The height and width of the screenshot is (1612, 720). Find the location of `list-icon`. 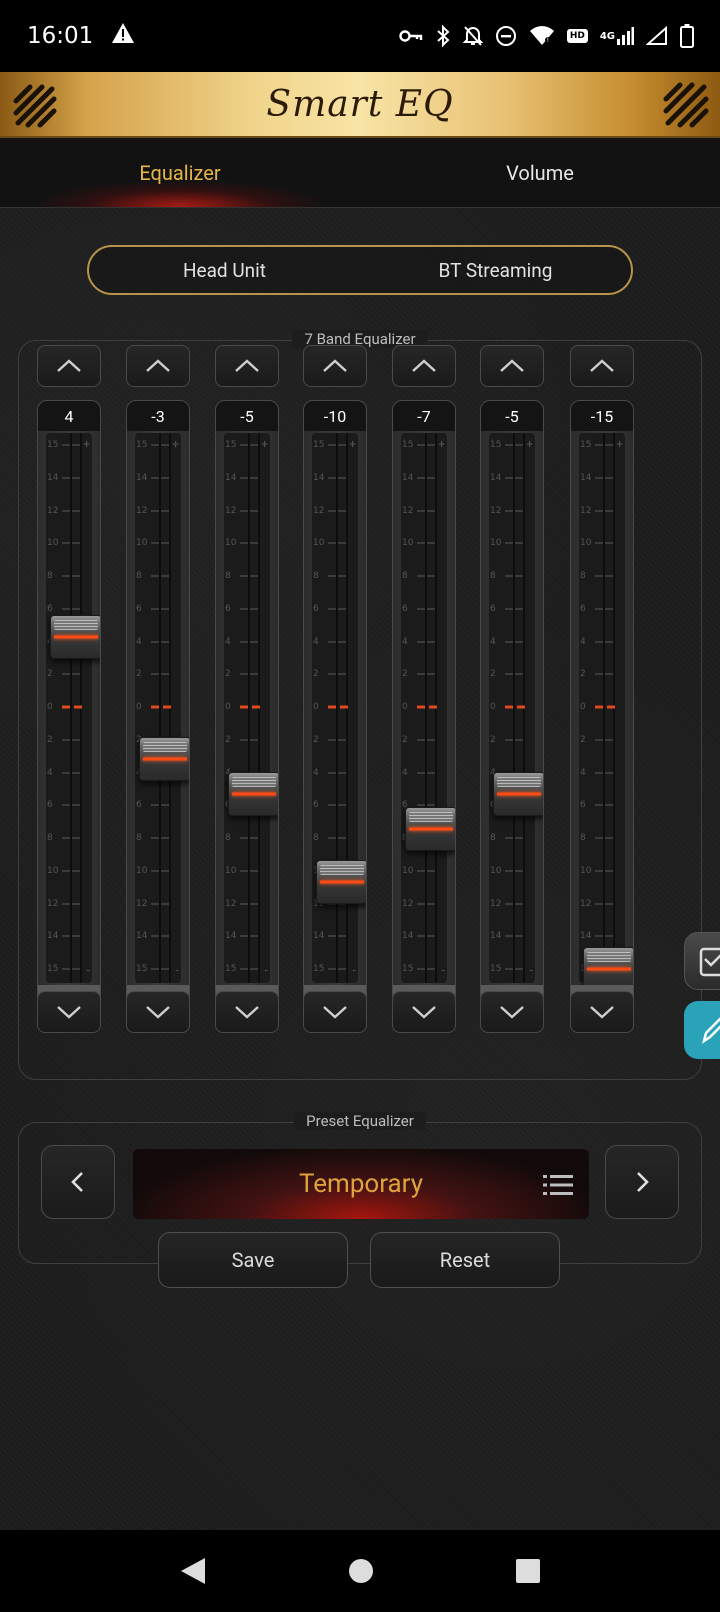

list-icon is located at coordinates (558, 1185).